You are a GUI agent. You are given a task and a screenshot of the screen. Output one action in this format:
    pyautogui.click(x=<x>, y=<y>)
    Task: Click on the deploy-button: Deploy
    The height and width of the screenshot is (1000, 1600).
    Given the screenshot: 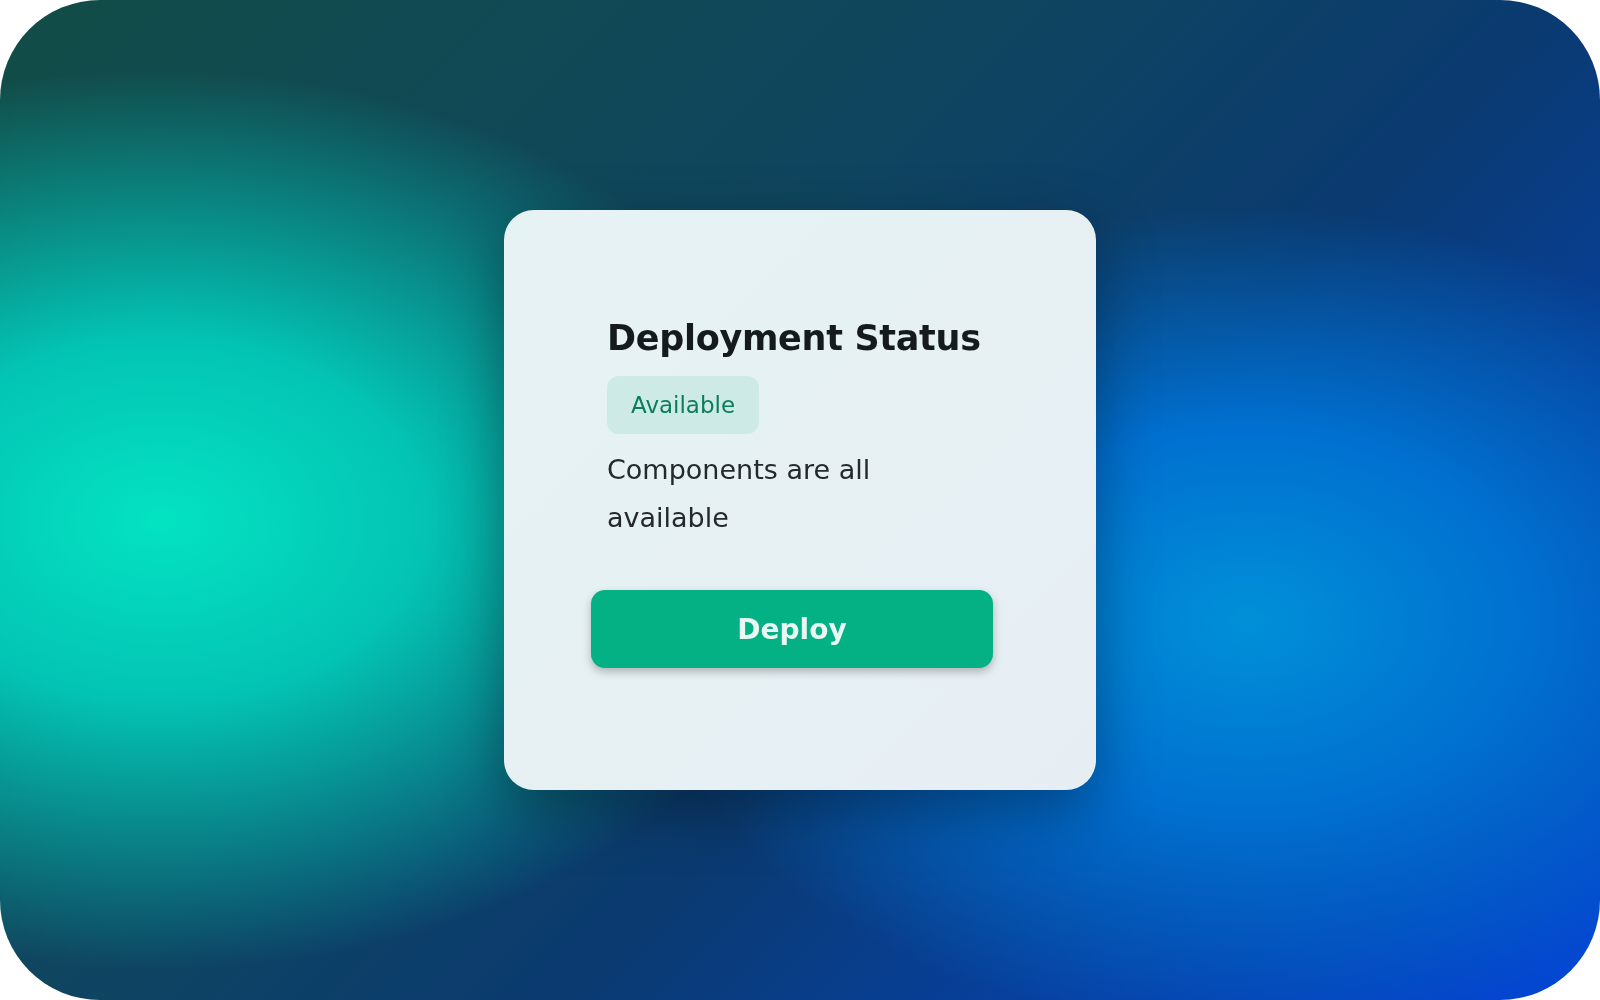 What is the action you would take?
    pyautogui.click(x=792, y=629)
    